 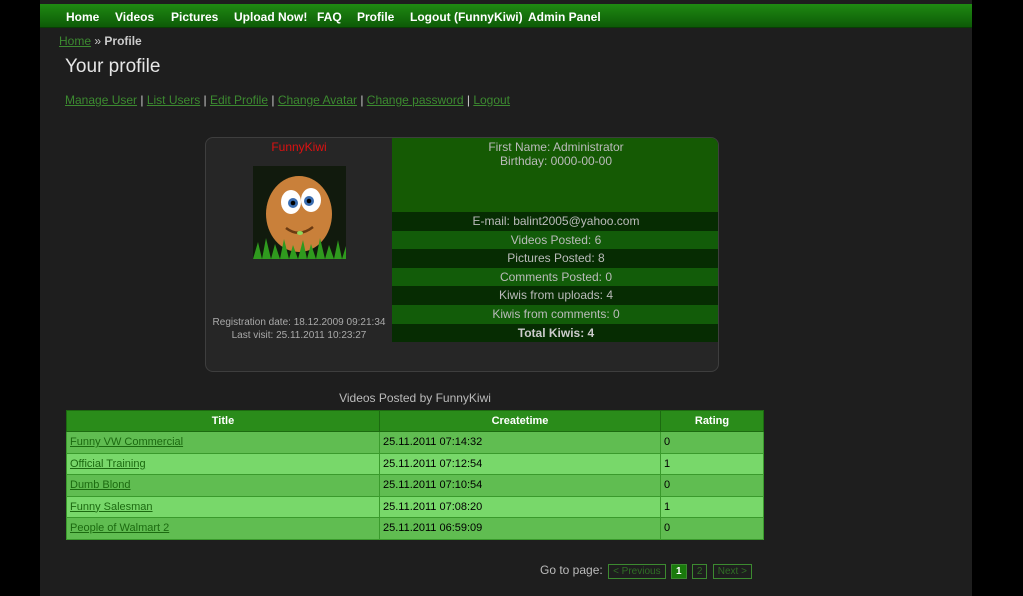 I want to click on pagination: Go to page: < Previous 1 2 Next >, so click(x=646, y=571).